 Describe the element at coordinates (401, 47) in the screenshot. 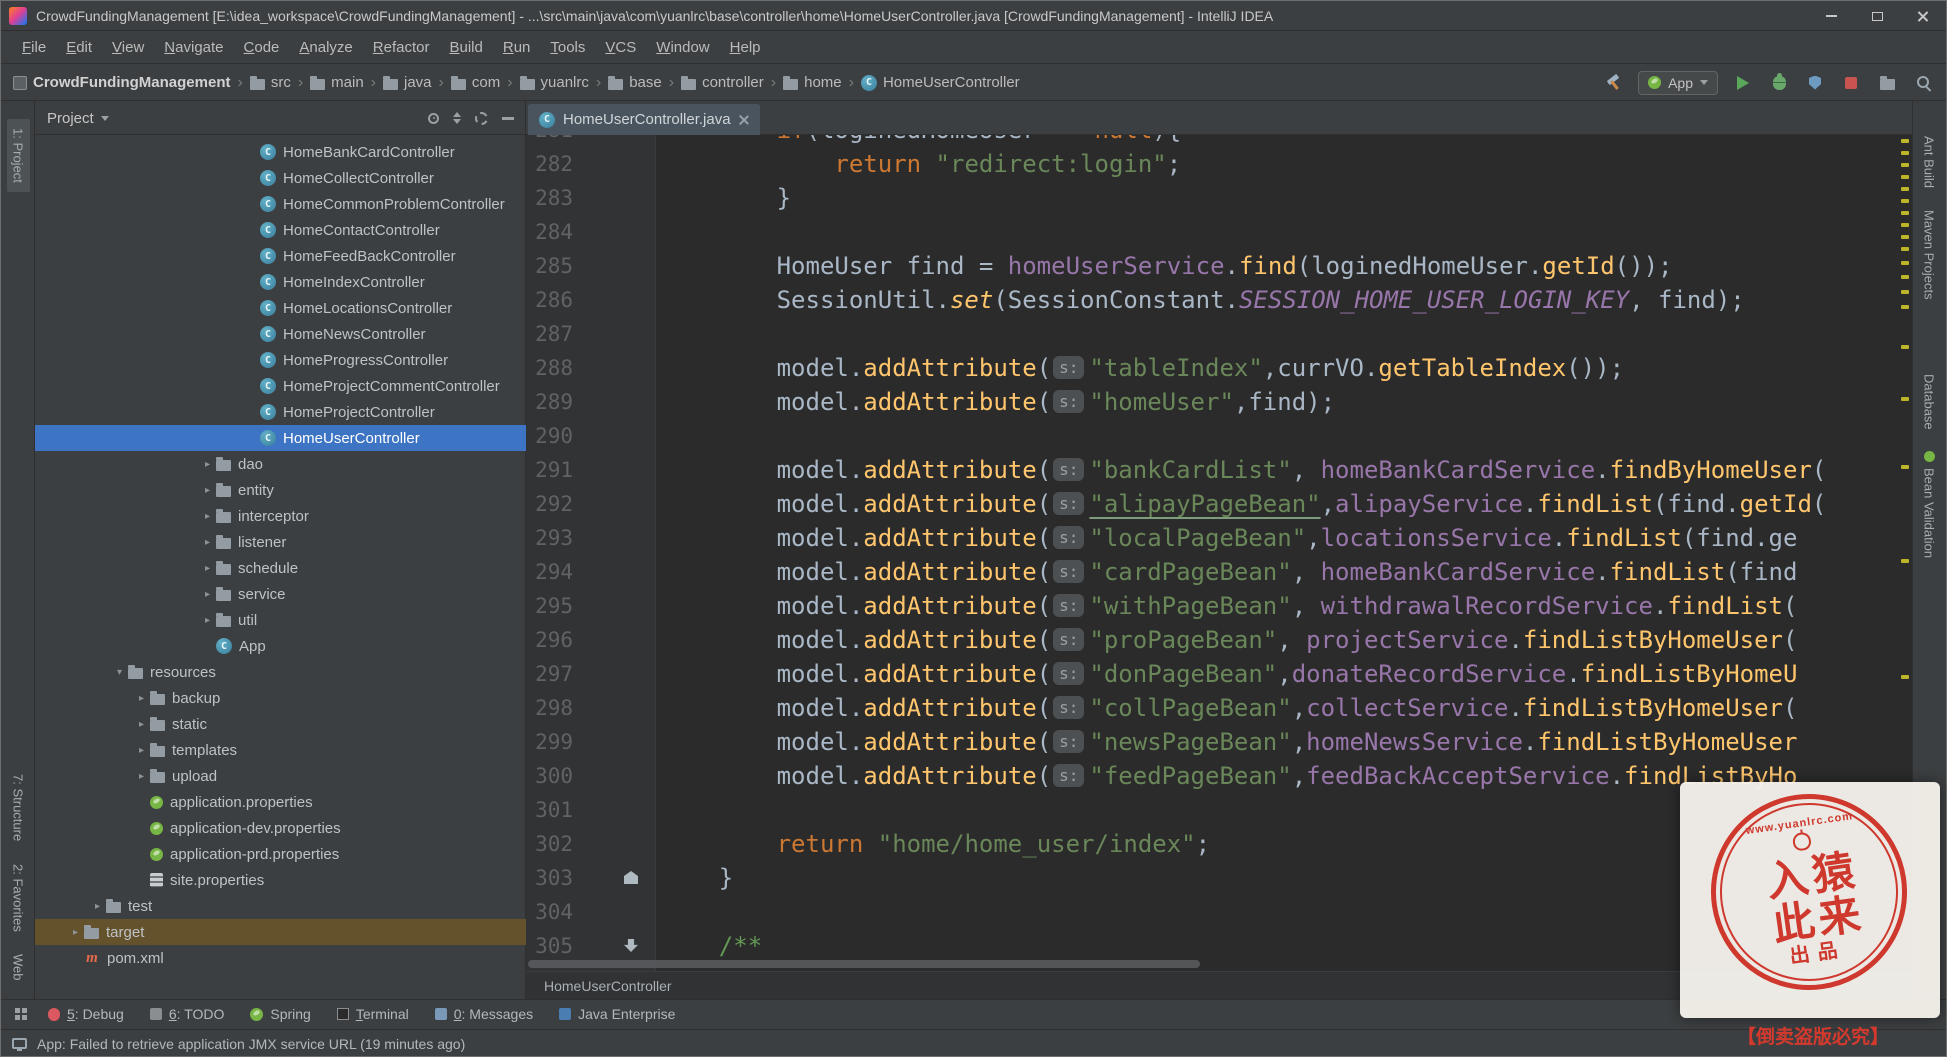

I see `menu-refactor: Refactor` at that location.